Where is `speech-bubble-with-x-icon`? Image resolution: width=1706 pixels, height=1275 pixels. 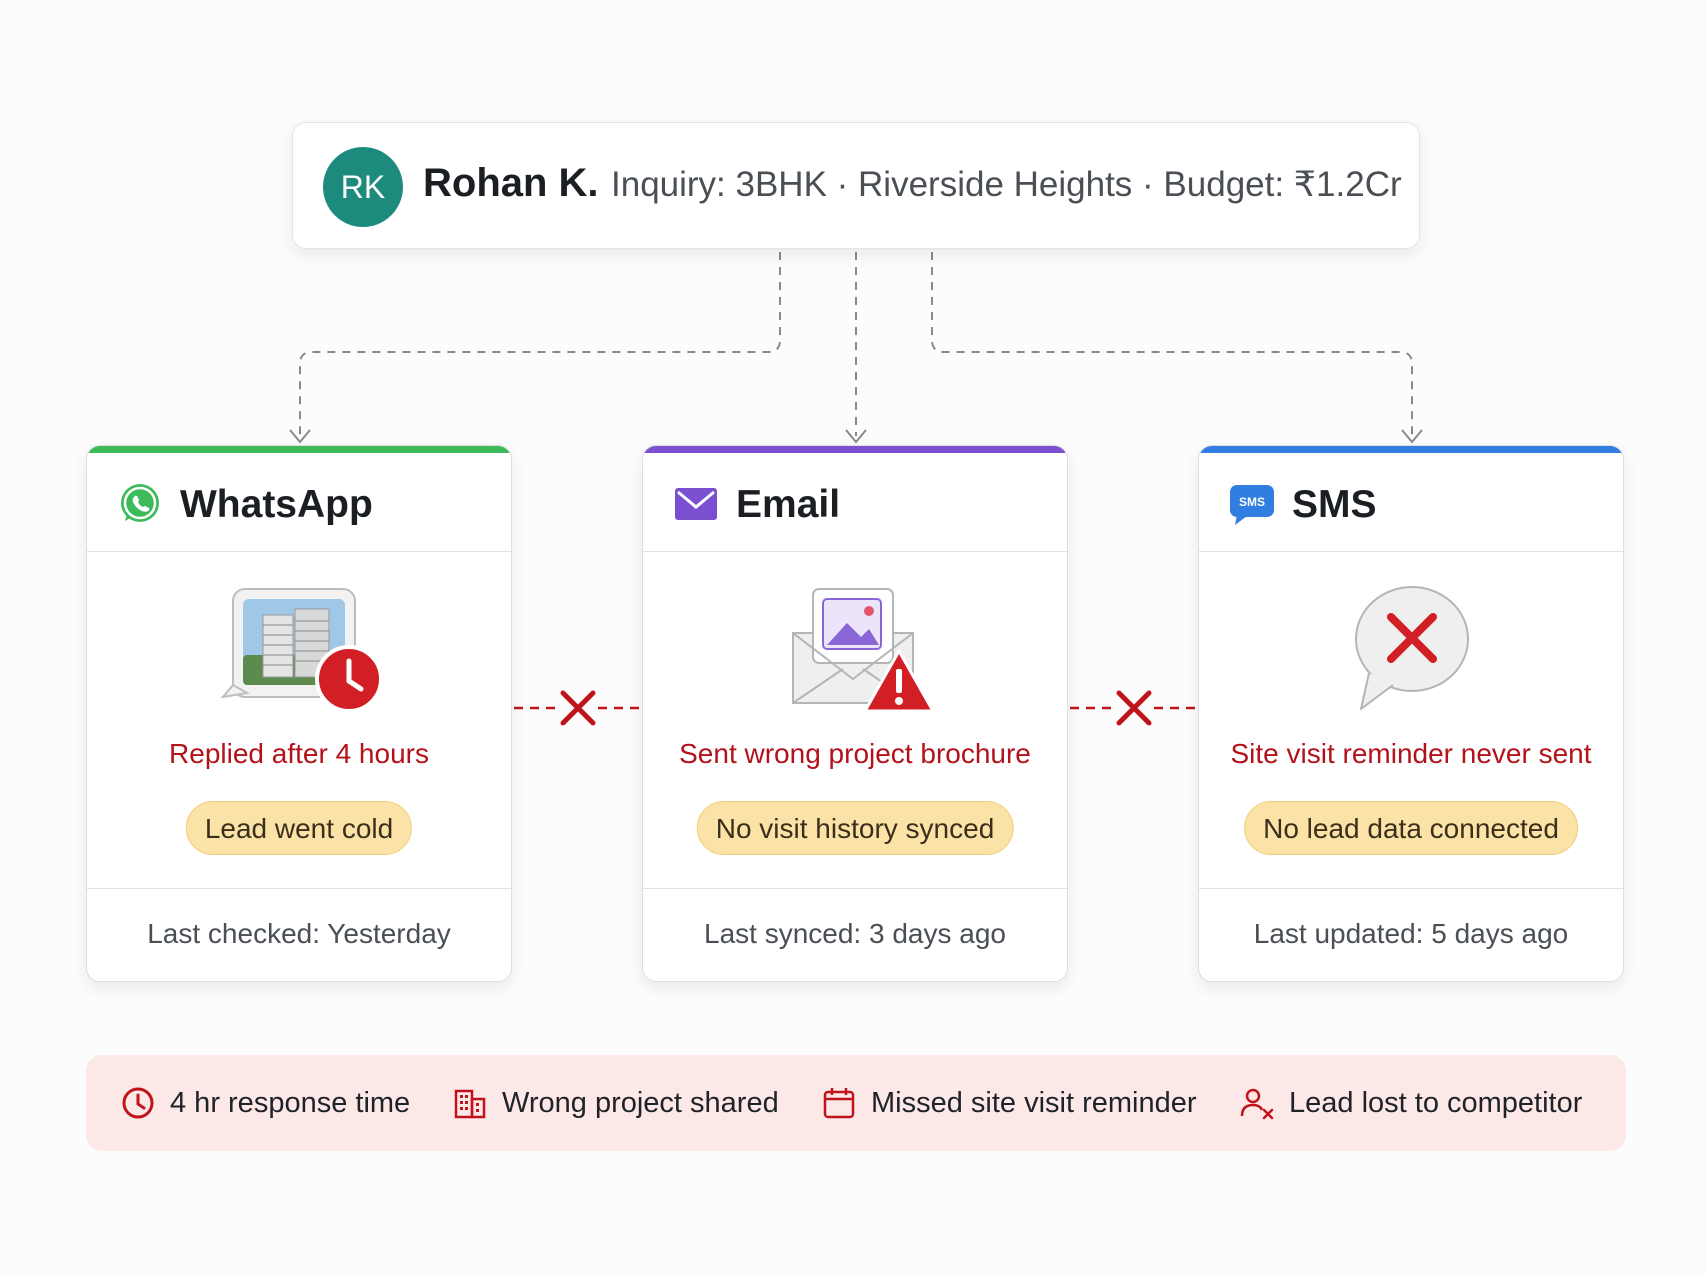 speech-bubble-with-x-icon is located at coordinates (1412, 648).